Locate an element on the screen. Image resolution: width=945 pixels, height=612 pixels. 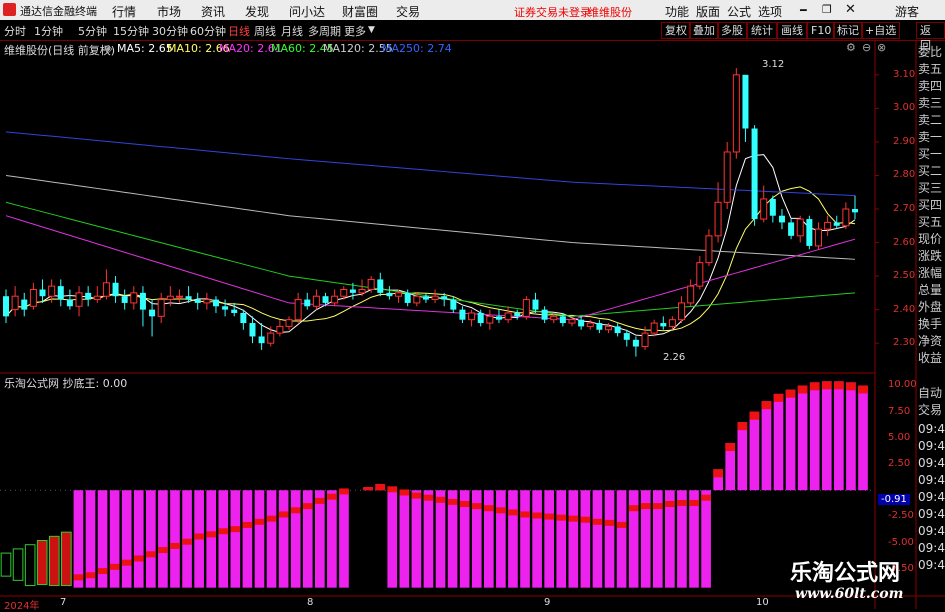
menu-info: 资讯 is located at coordinates (213, 11).